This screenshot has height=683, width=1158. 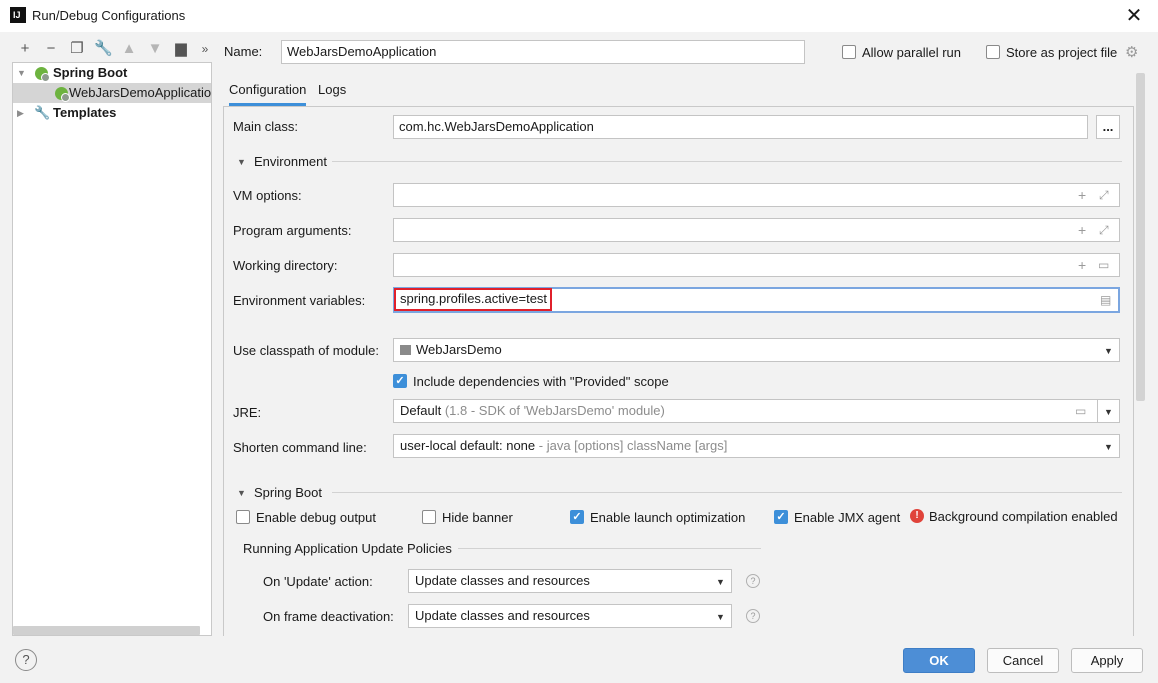 I want to click on apply-button: Apply, so click(x=1107, y=660).